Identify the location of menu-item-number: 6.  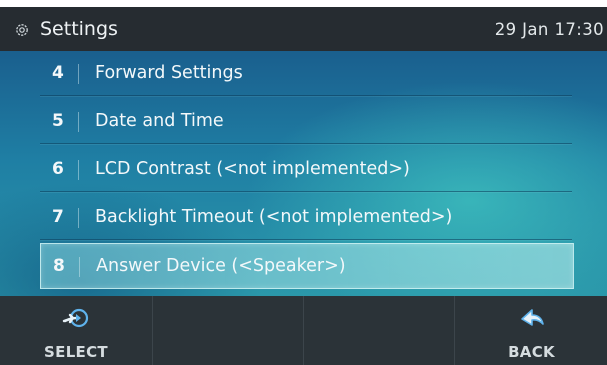
(58, 169).